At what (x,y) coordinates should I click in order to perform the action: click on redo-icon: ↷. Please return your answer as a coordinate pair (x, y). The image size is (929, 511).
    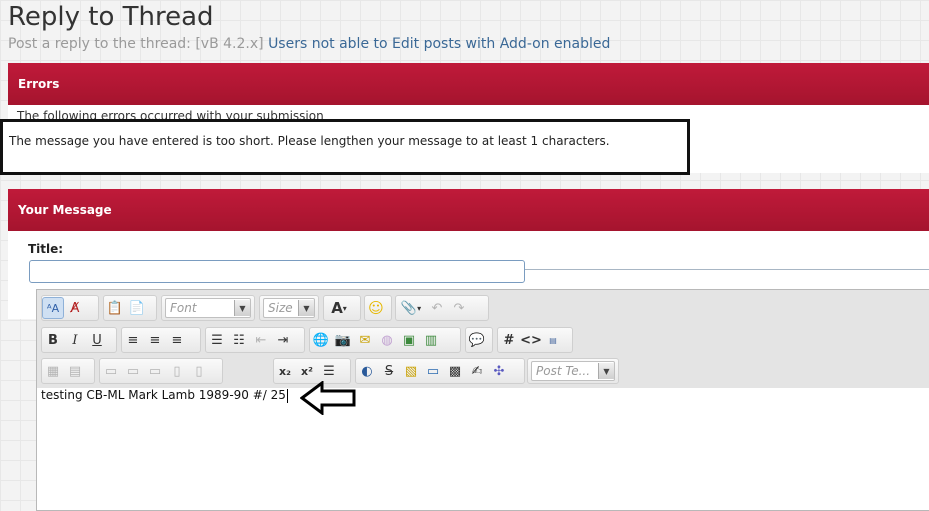
    Looking at the image, I should click on (459, 308).